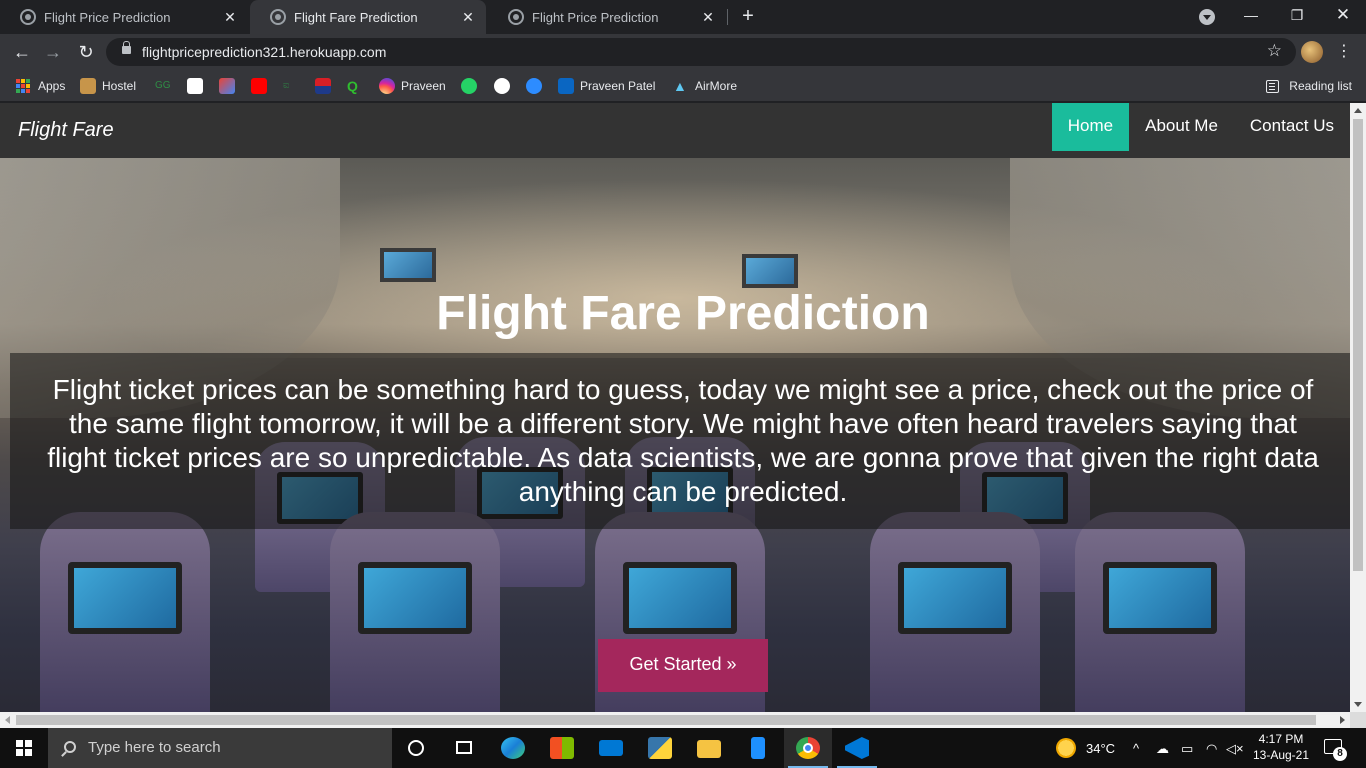 The width and height of the screenshot is (1366, 768). Describe the element at coordinates (611, 748) in the screenshot. I see `mail-icon` at that location.